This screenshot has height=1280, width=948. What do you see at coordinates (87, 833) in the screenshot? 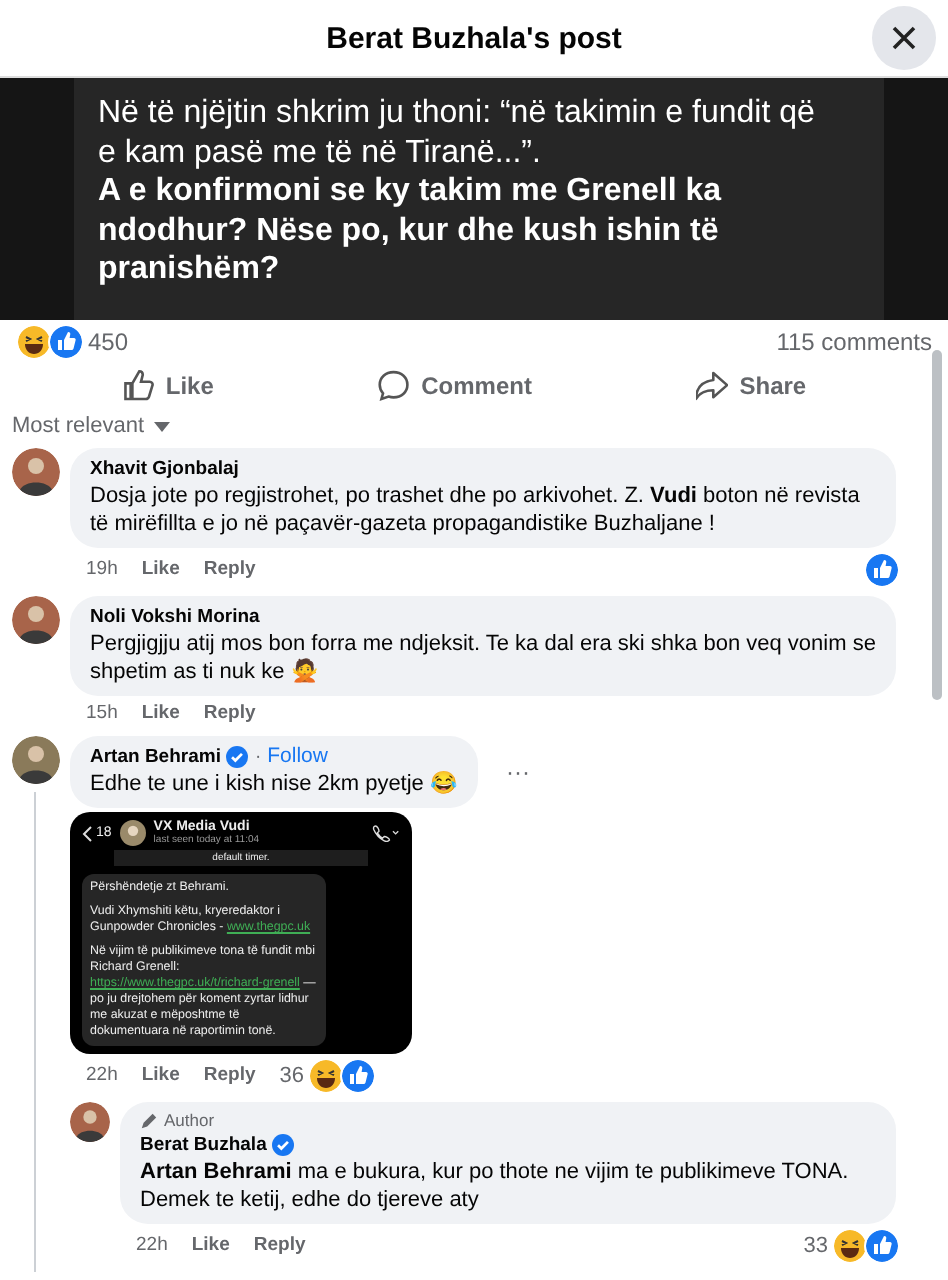
I see `back-chevron-icon` at bounding box center [87, 833].